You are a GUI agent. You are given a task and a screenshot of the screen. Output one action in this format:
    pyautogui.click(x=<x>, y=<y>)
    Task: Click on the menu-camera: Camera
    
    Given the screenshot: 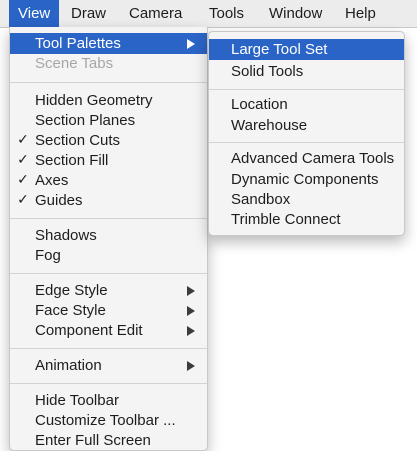 What is the action you would take?
    pyautogui.click(x=159, y=13)
    